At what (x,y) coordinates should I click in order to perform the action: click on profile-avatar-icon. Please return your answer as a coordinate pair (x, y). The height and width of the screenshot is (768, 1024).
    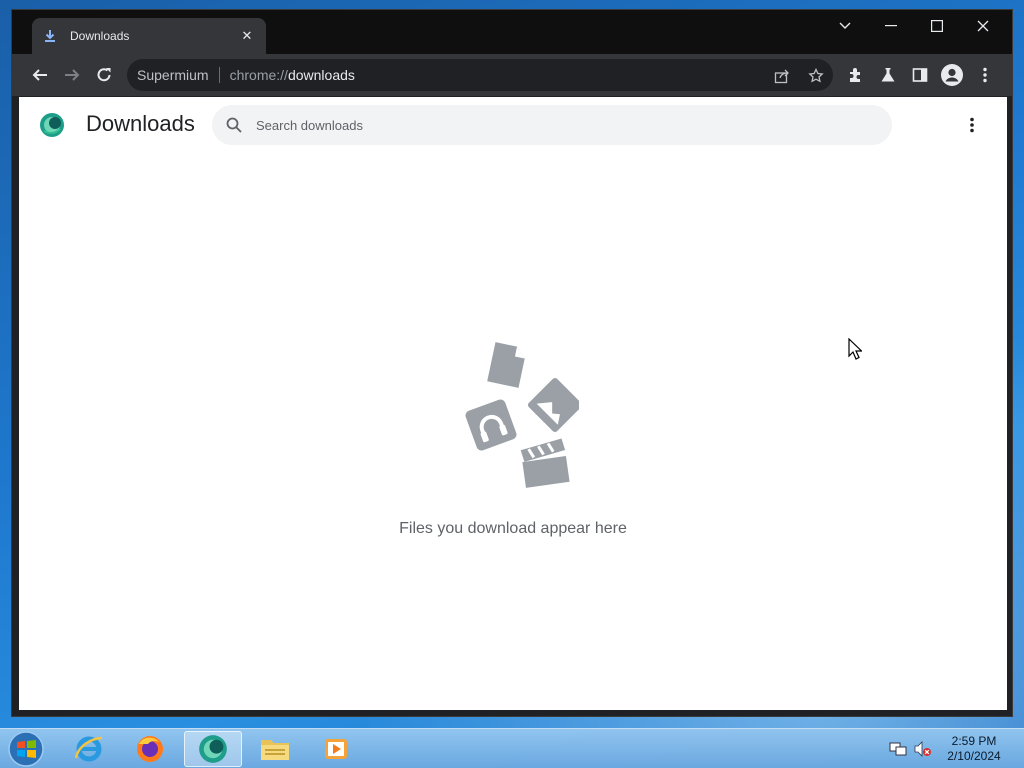
    Looking at the image, I should click on (952, 75).